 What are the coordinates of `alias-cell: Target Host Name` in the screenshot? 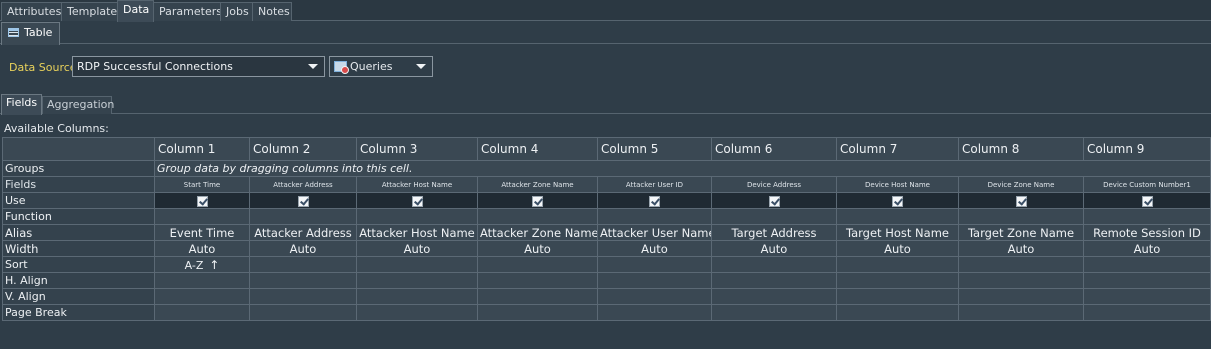 It's located at (897, 232).